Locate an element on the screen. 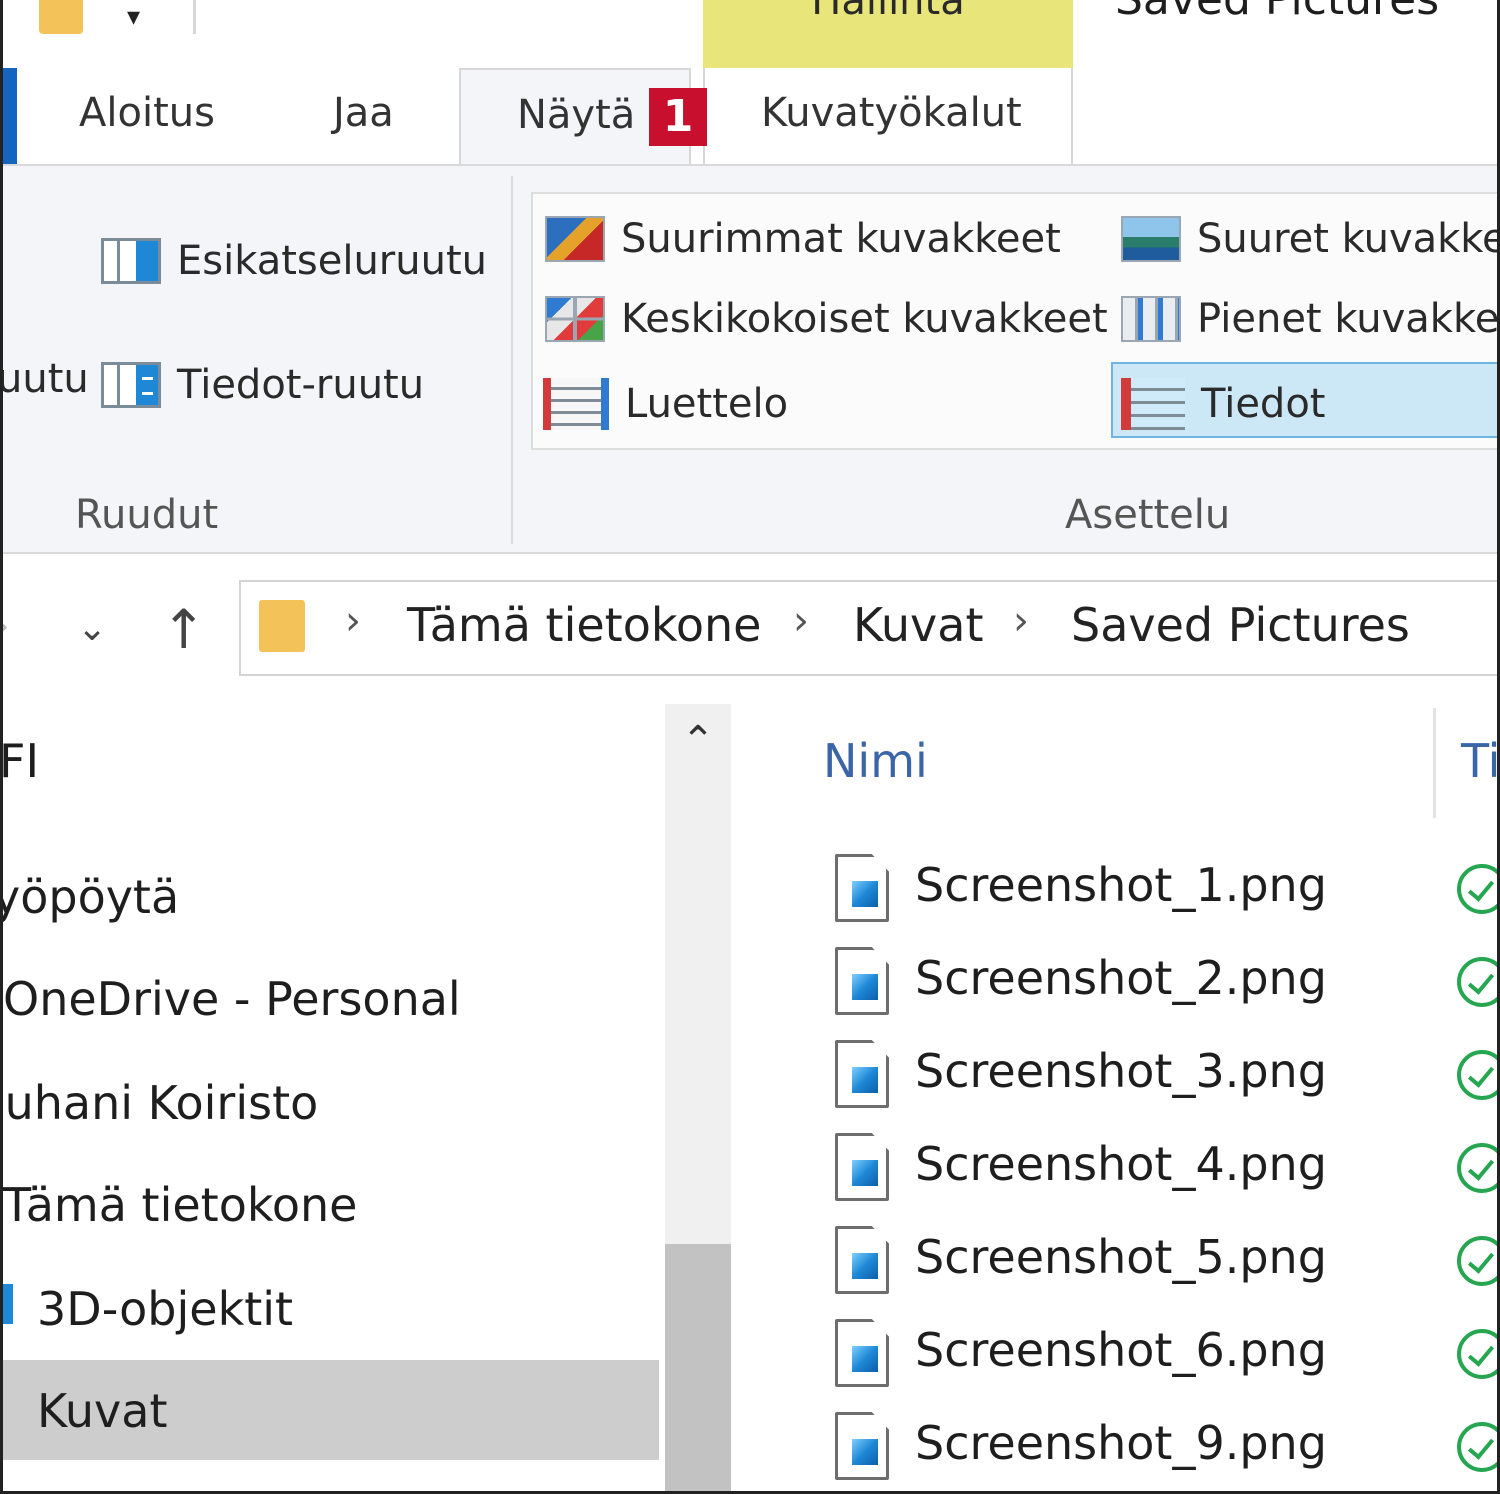 This screenshot has width=1500, height=1494. callout-badge: 1 is located at coordinates (678, 117).